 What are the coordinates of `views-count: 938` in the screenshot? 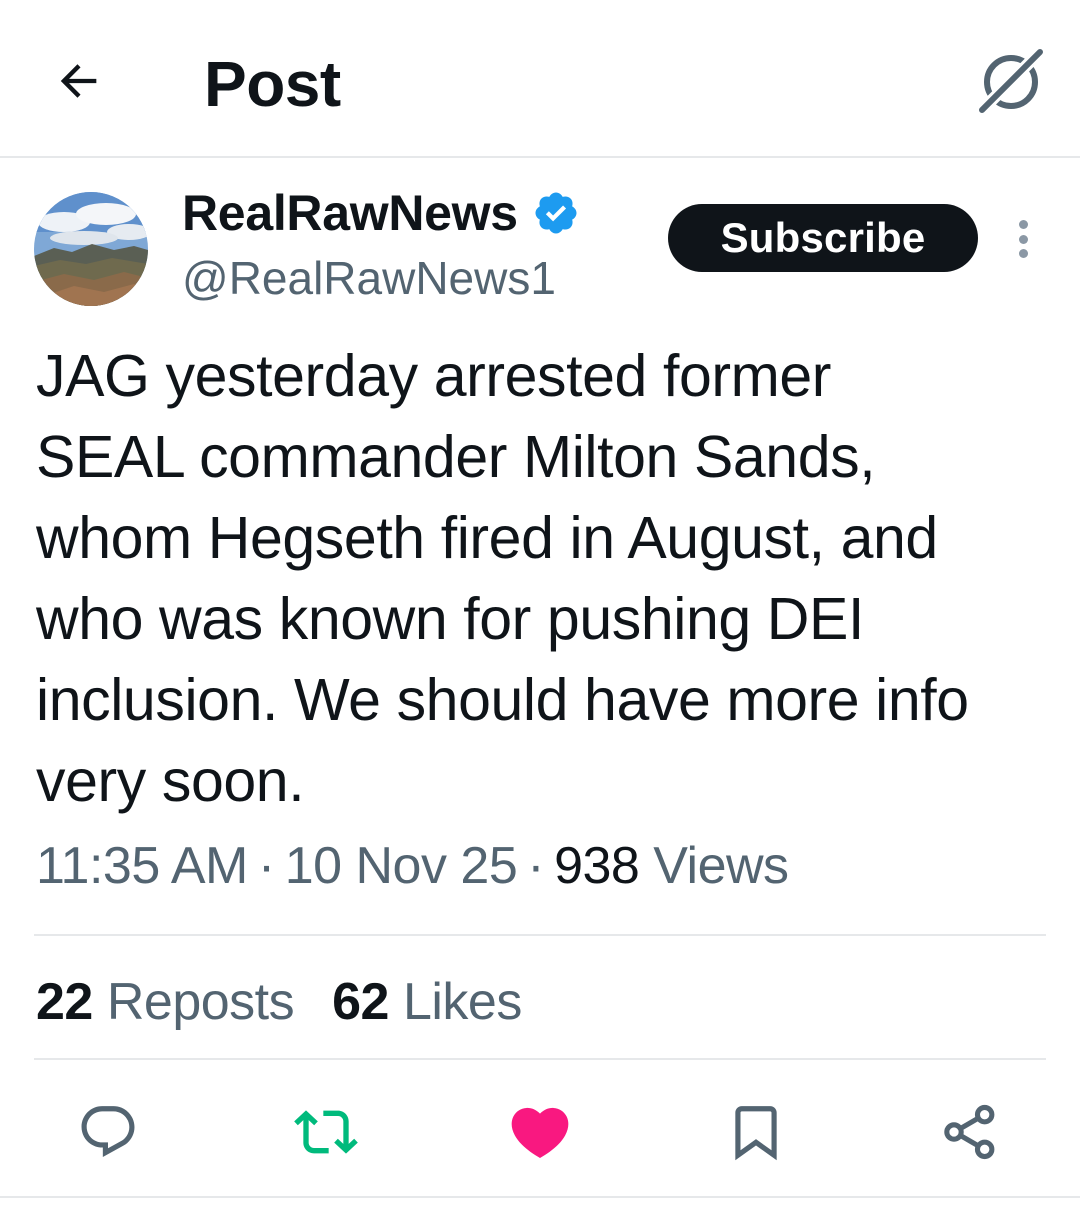 It's located at (597, 866).